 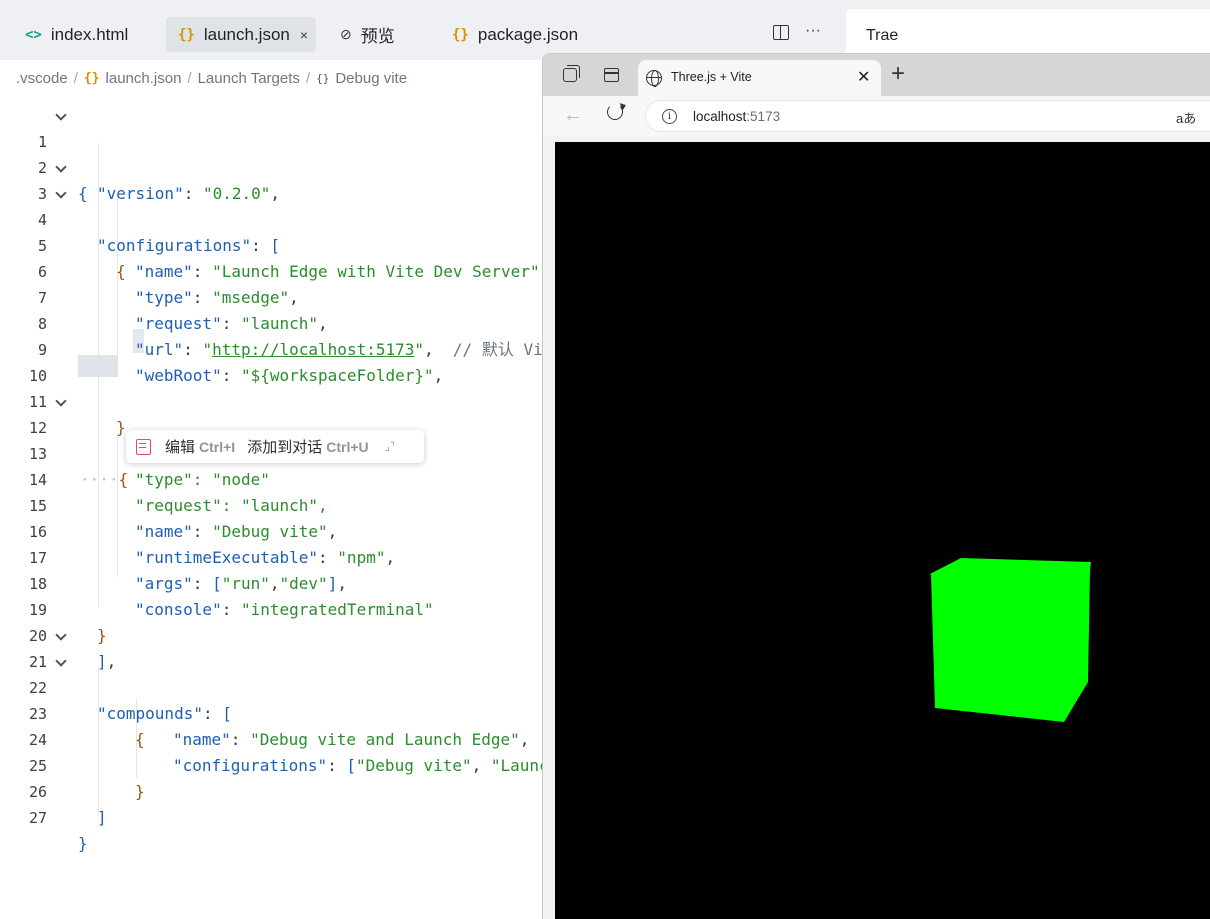 I want to click on tab-preview: ⊘ 预览, so click(x=367, y=34).